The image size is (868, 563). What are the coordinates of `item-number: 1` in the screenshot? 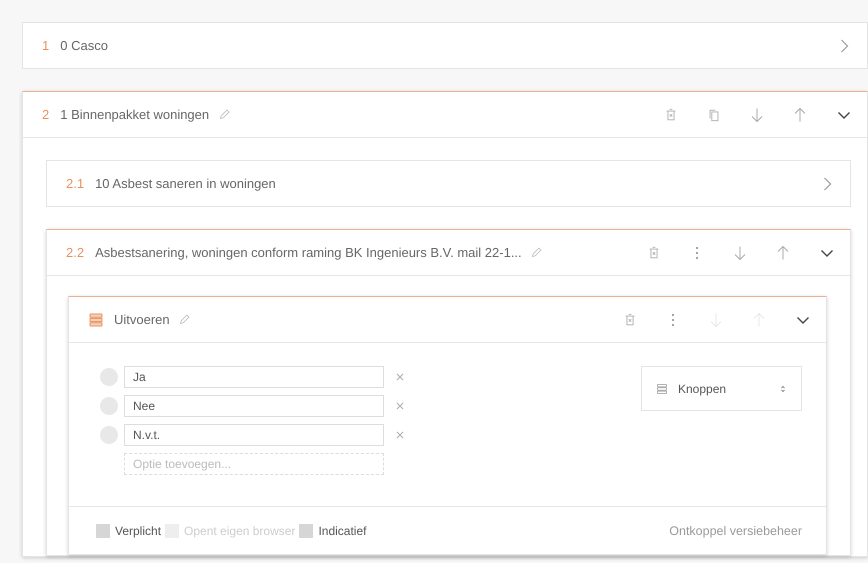 It's located at (46, 45).